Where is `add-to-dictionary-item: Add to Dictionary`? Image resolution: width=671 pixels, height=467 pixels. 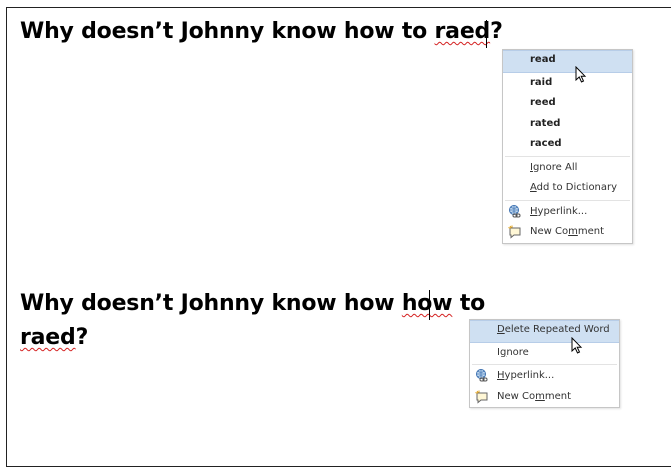 add-to-dictionary-item: Add to Dictionary is located at coordinates (567, 188).